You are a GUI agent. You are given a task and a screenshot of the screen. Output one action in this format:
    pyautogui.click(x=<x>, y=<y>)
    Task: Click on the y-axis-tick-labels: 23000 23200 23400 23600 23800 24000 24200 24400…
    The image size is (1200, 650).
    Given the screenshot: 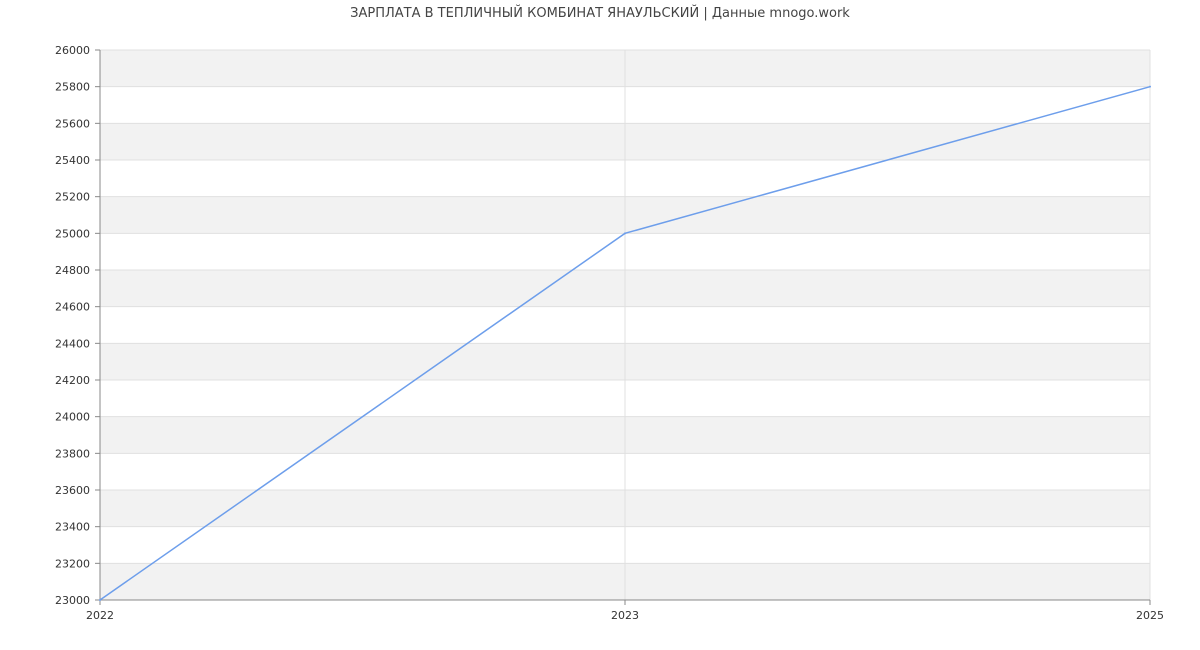 What is the action you would take?
    pyautogui.click(x=72, y=325)
    